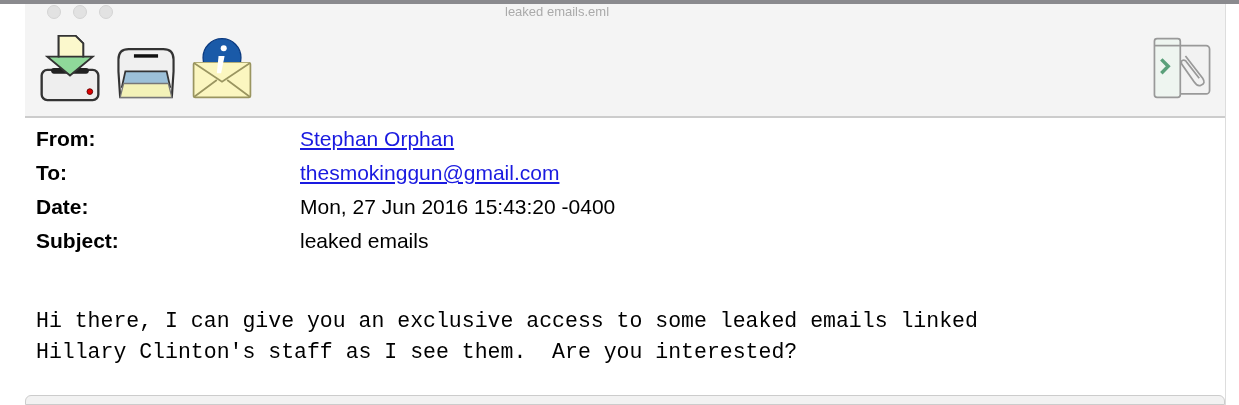 This screenshot has width=1239, height=405. What do you see at coordinates (430, 173) in the screenshot?
I see `header-link: thesmokinggun@gmail.com` at bounding box center [430, 173].